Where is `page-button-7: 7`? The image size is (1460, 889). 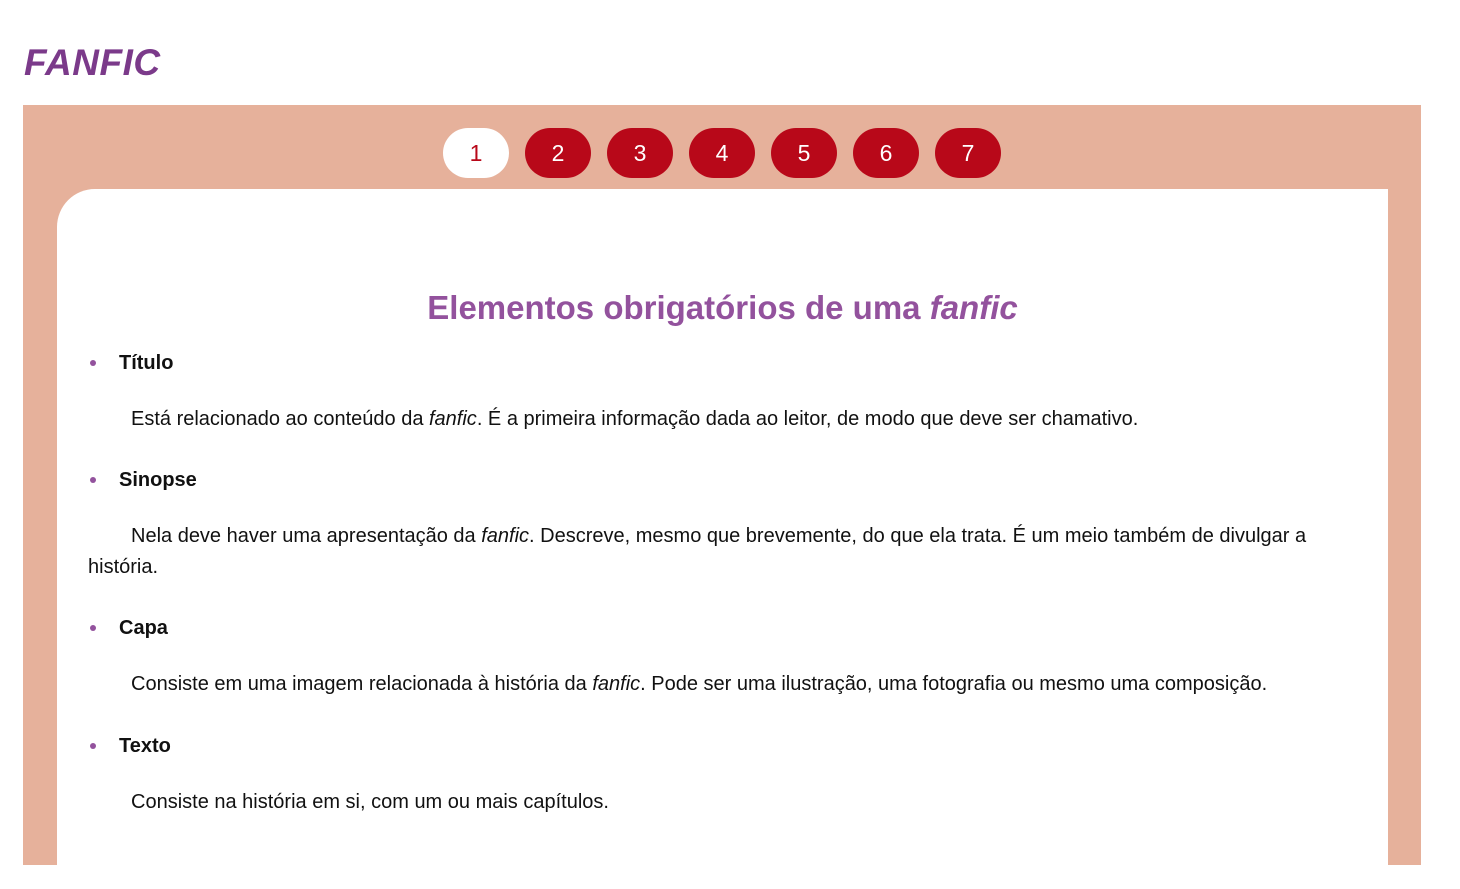
page-button-7: 7 is located at coordinates (968, 153).